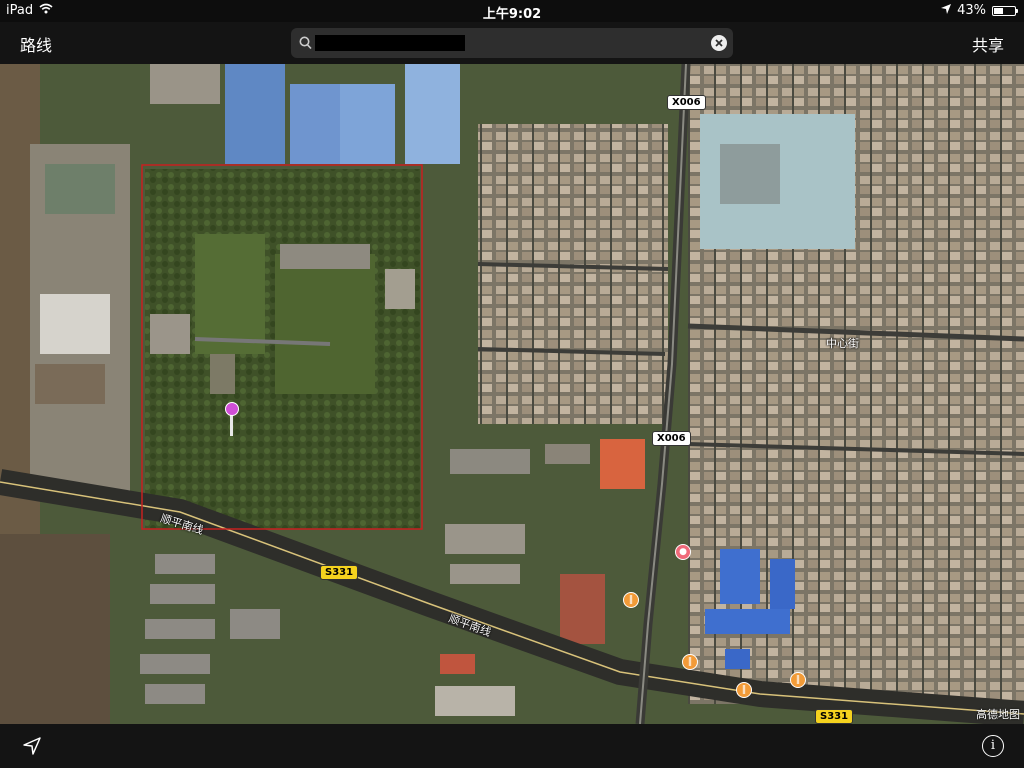  I want to click on status-time: 上午9:02, so click(512, 14).